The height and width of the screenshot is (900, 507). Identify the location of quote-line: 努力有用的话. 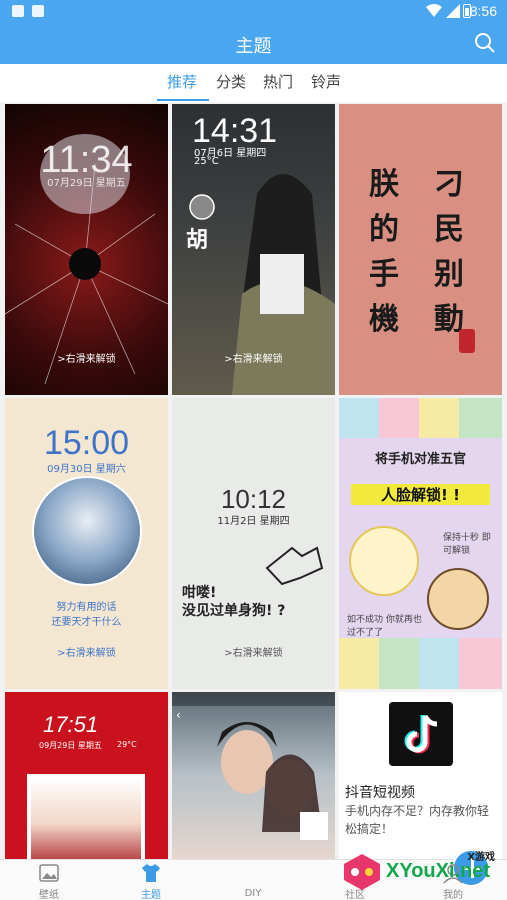
(86, 607).